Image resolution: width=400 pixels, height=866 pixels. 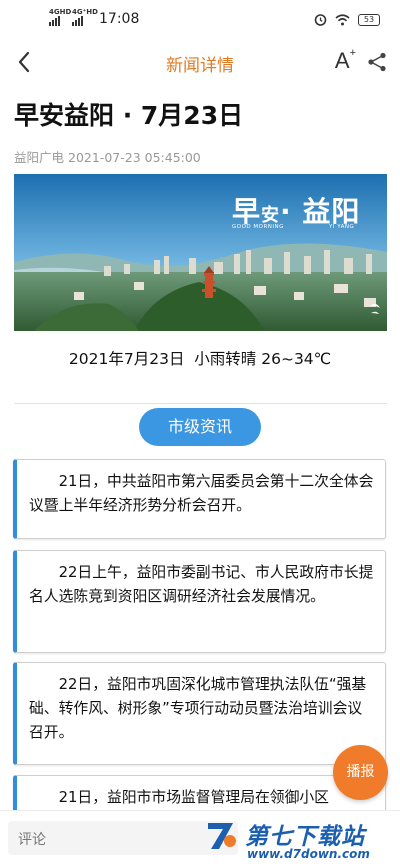 What do you see at coordinates (134, 157) in the screenshot?
I see `article-datetime: 2021-07-23 05:45:00` at bounding box center [134, 157].